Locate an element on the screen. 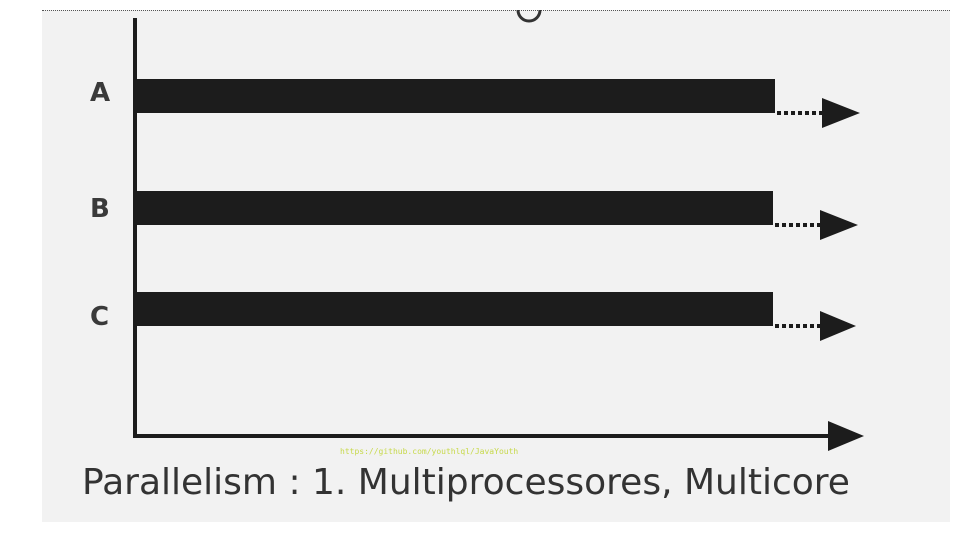 The image size is (965, 543). bar-a-arrowhead is located at coordinates (841, 113).